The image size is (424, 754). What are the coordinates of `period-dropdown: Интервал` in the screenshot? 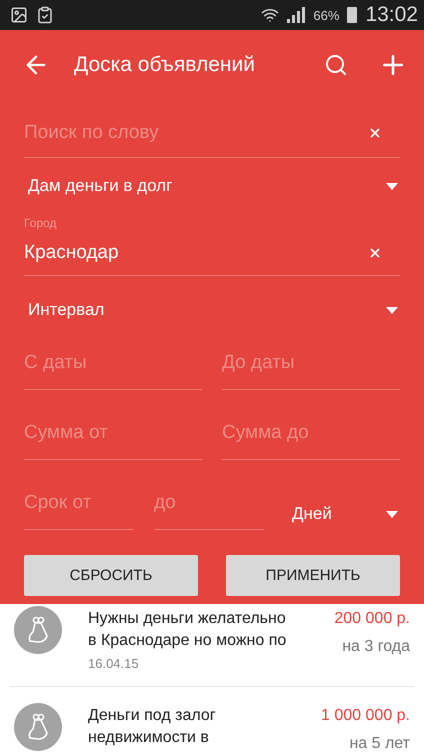 It's located at (212, 310).